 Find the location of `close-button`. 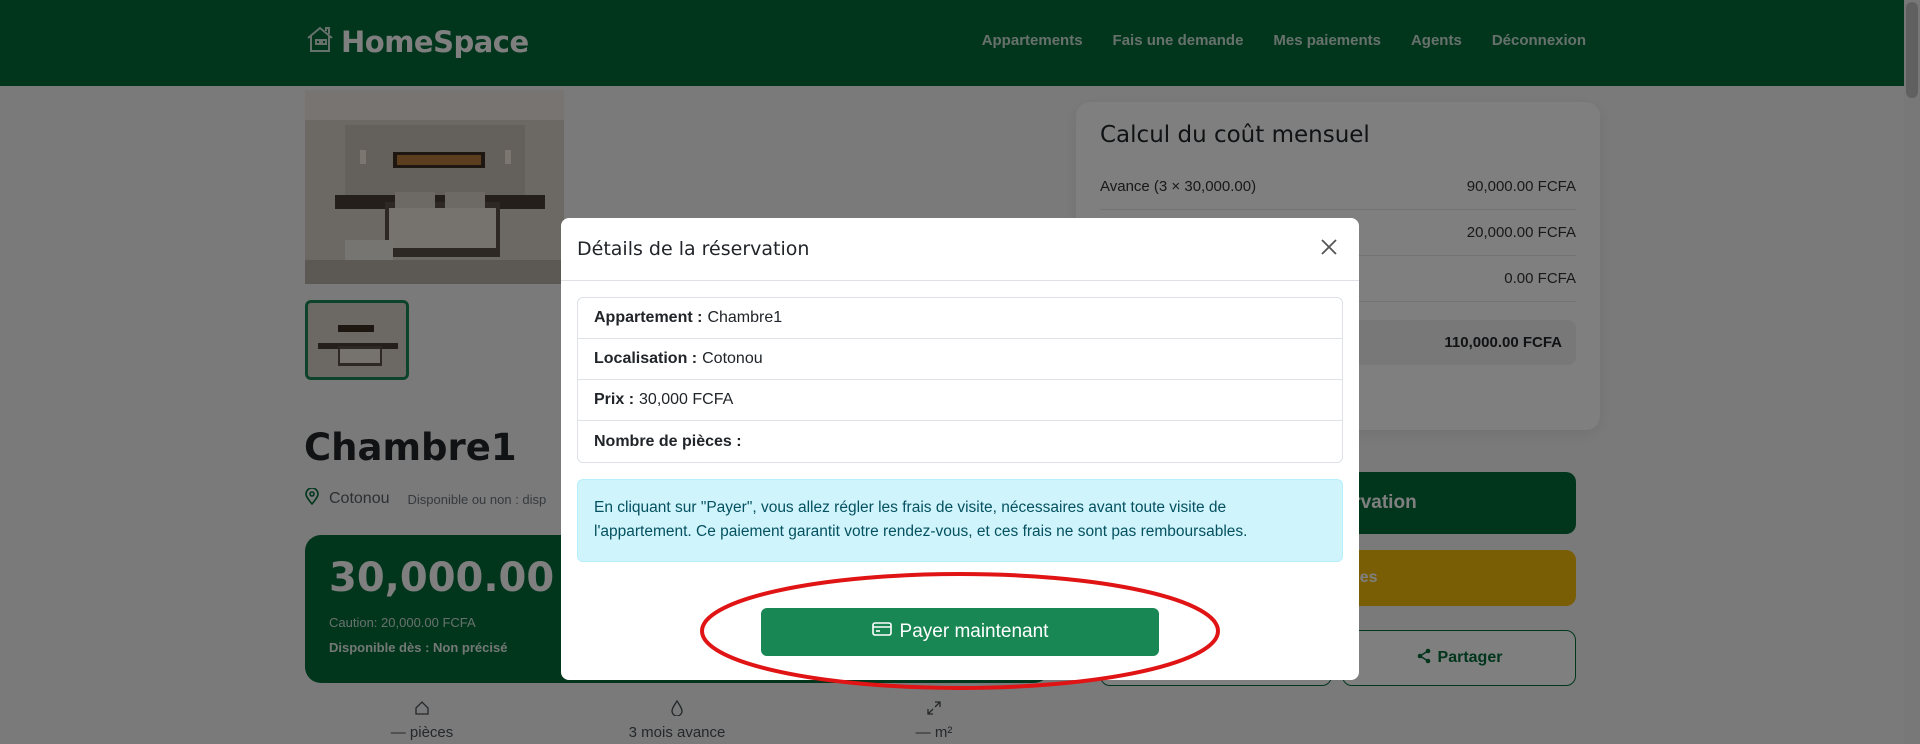

close-button is located at coordinates (1329, 249).